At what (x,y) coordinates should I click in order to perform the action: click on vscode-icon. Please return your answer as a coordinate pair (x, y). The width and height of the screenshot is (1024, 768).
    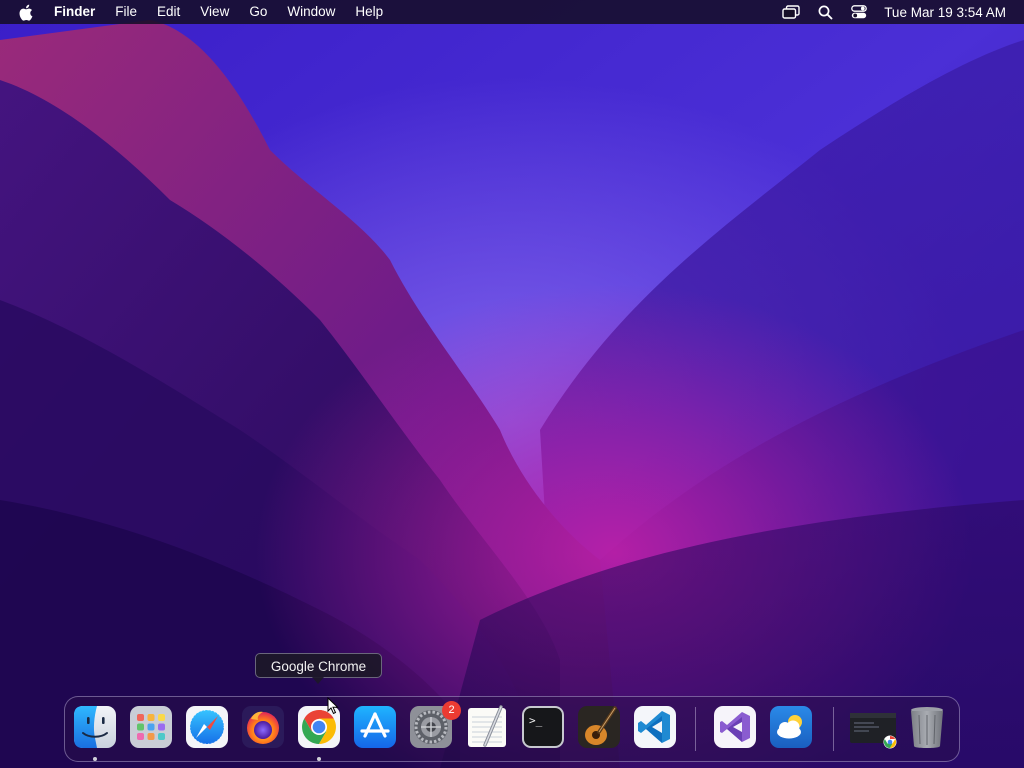
    Looking at the image, I should click on (655, 727).